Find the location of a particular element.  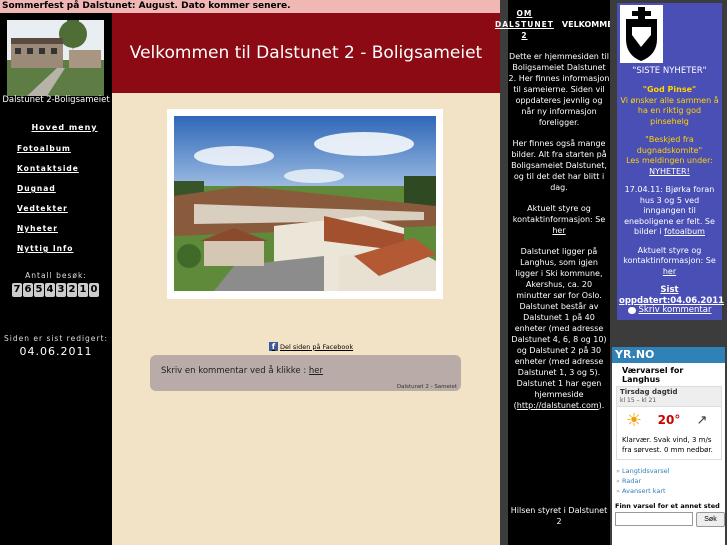

counter-digit: 7 is located at coordinates (17, 290).